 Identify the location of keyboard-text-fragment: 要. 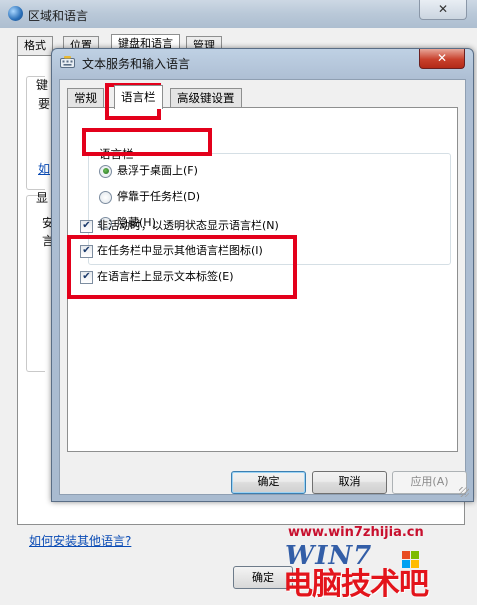
(44, 104).